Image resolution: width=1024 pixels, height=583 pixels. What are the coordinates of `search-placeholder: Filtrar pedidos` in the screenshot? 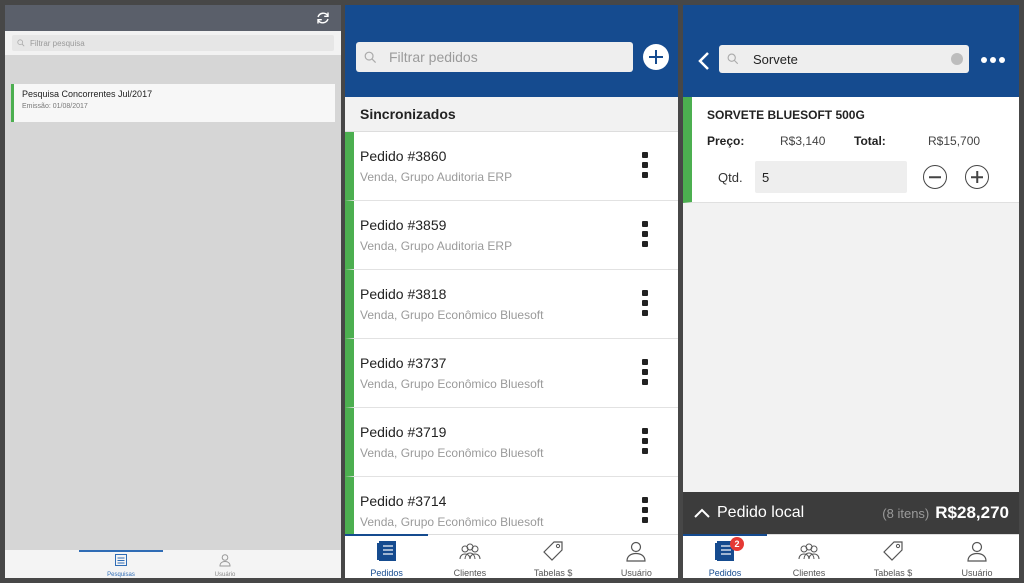 It's located at (433, 57).